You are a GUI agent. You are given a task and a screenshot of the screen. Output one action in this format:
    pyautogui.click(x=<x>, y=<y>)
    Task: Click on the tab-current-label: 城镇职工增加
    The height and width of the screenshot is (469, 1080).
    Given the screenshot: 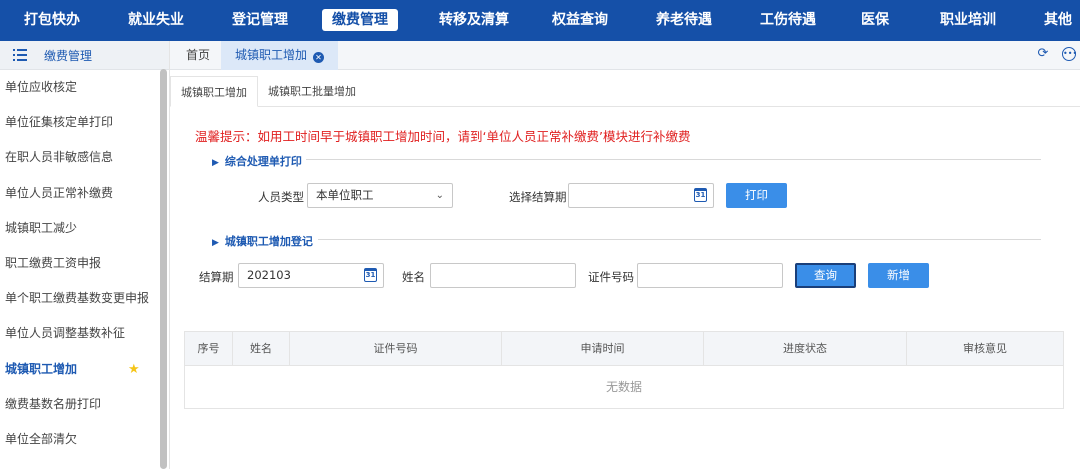 What is the action you would take?
    pyautogui.click(x=271, y=55)
    